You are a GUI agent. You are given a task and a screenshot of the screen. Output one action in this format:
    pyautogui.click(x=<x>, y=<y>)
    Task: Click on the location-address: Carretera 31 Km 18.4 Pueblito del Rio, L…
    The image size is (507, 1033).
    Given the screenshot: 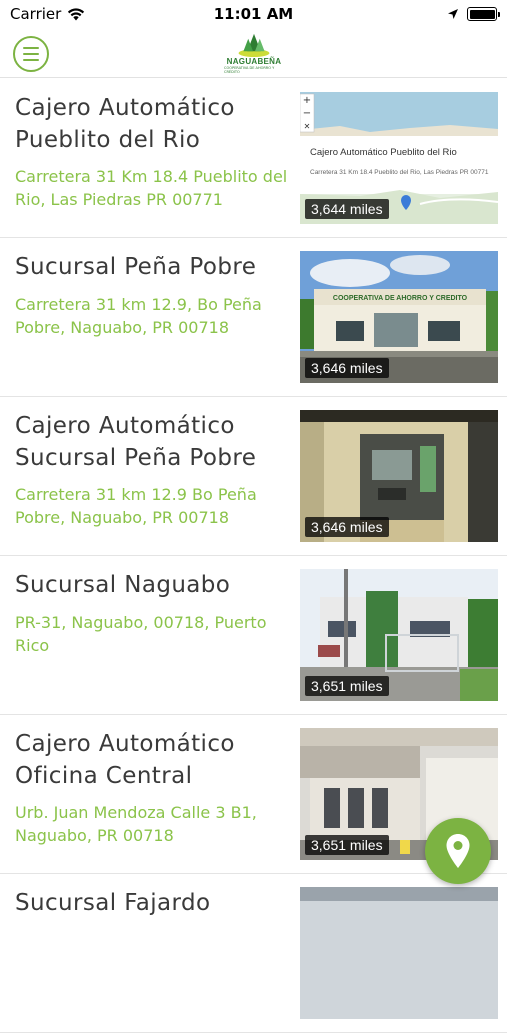 What is the action you would take?
    pyautogui.click(x=151, y=188)
    